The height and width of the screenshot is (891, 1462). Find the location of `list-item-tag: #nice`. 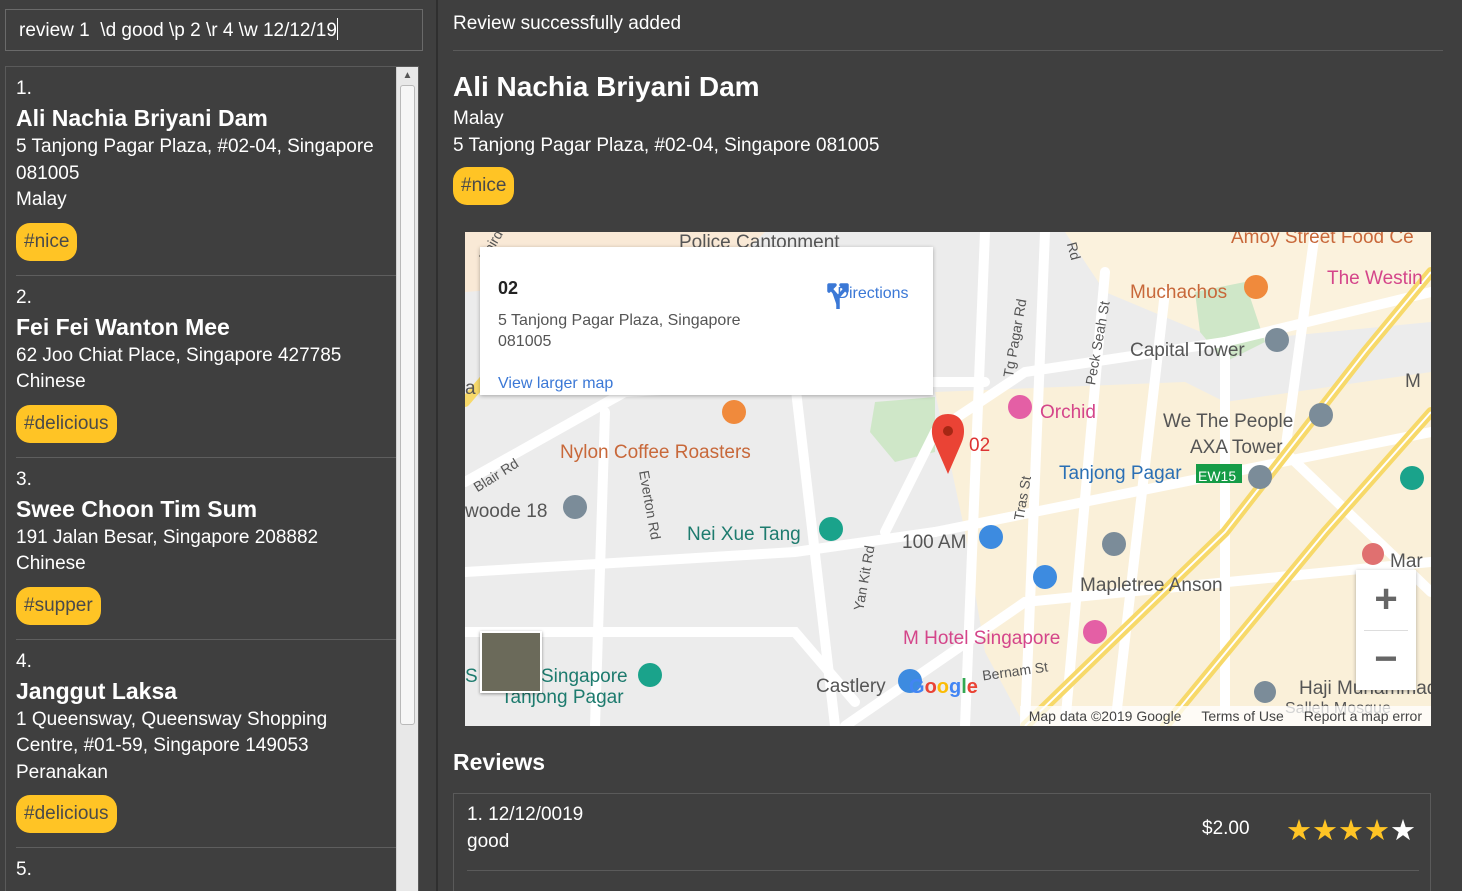

list-item-tag: #nice is located at coordinates (47, 241).